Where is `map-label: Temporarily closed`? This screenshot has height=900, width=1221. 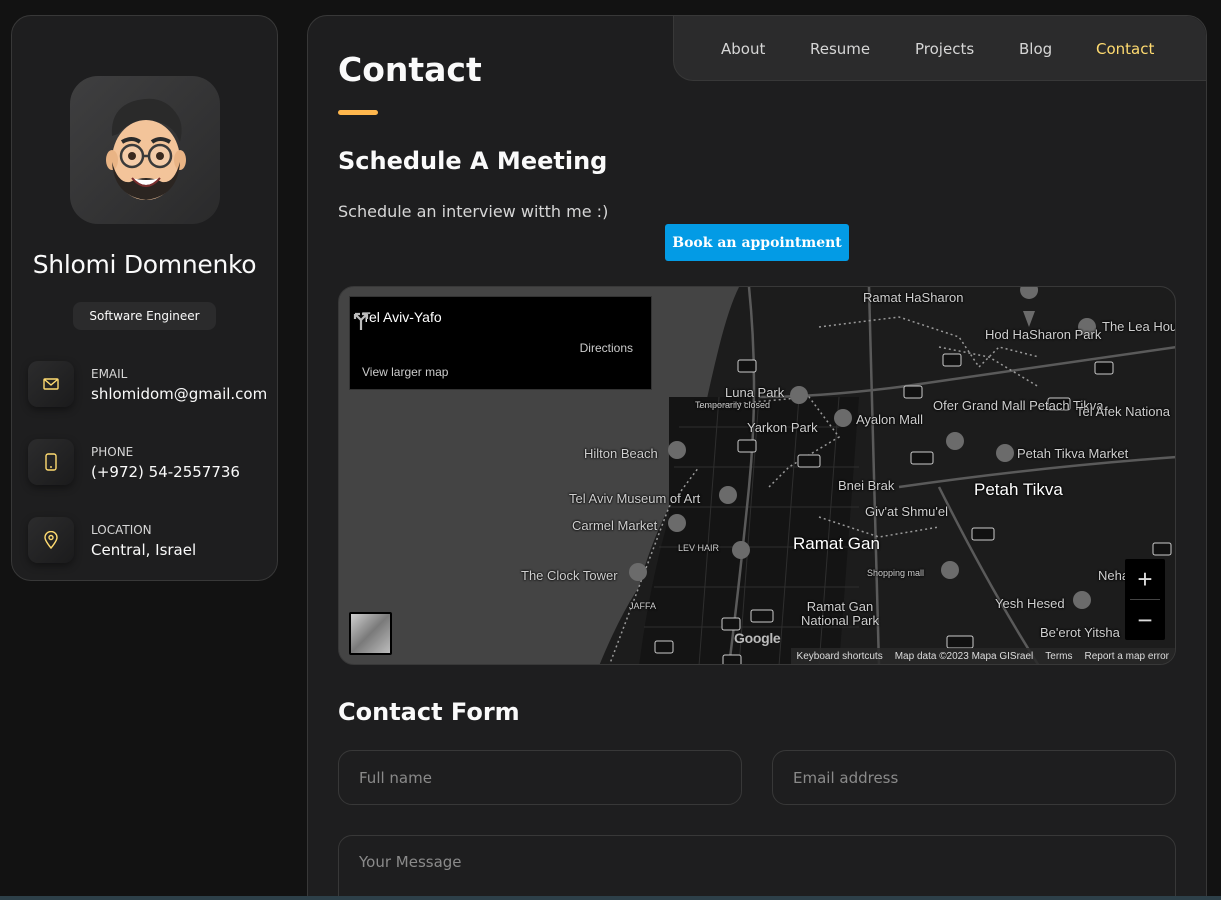
map-label: Temporarily closed is located at coordinates (733, 405).